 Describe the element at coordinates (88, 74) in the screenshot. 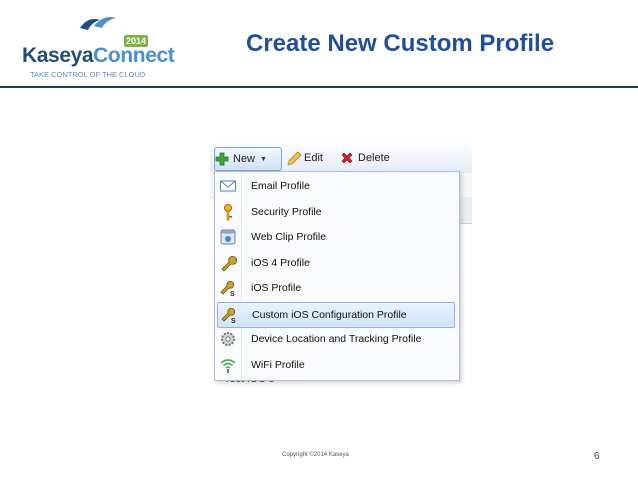

I see `logo-tagline: TAKE CONTROL OF THE CLOUD` at that location.